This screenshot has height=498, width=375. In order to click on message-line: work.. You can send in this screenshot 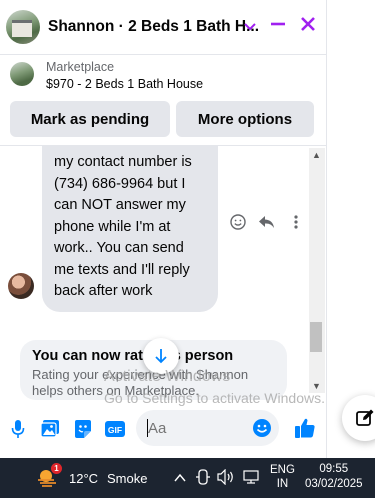, I will do `click(119, 248)`.